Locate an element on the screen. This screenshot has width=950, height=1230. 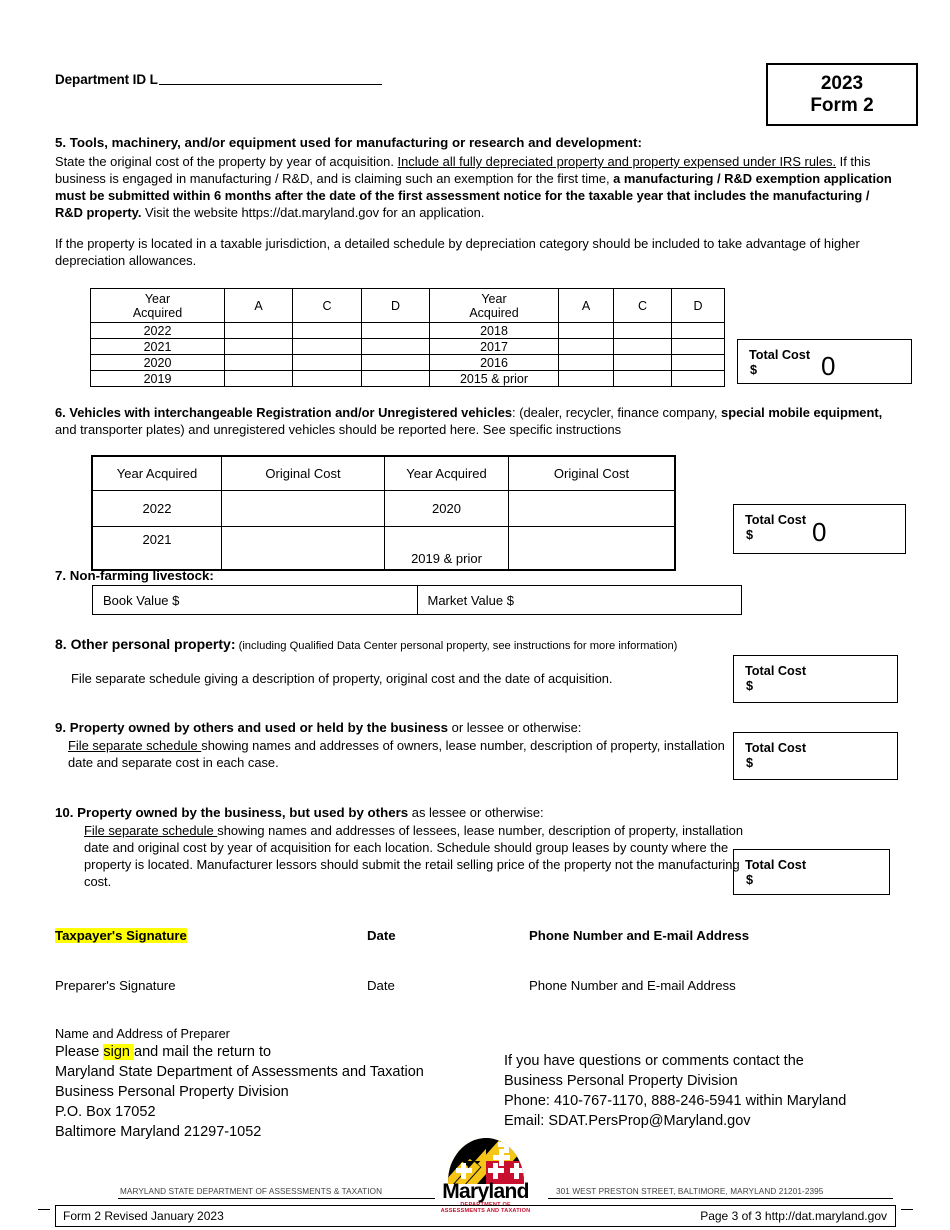
mailing-city-zip: Baltimore Maryland 21297-1052 is located at coordinates (158, 1131).